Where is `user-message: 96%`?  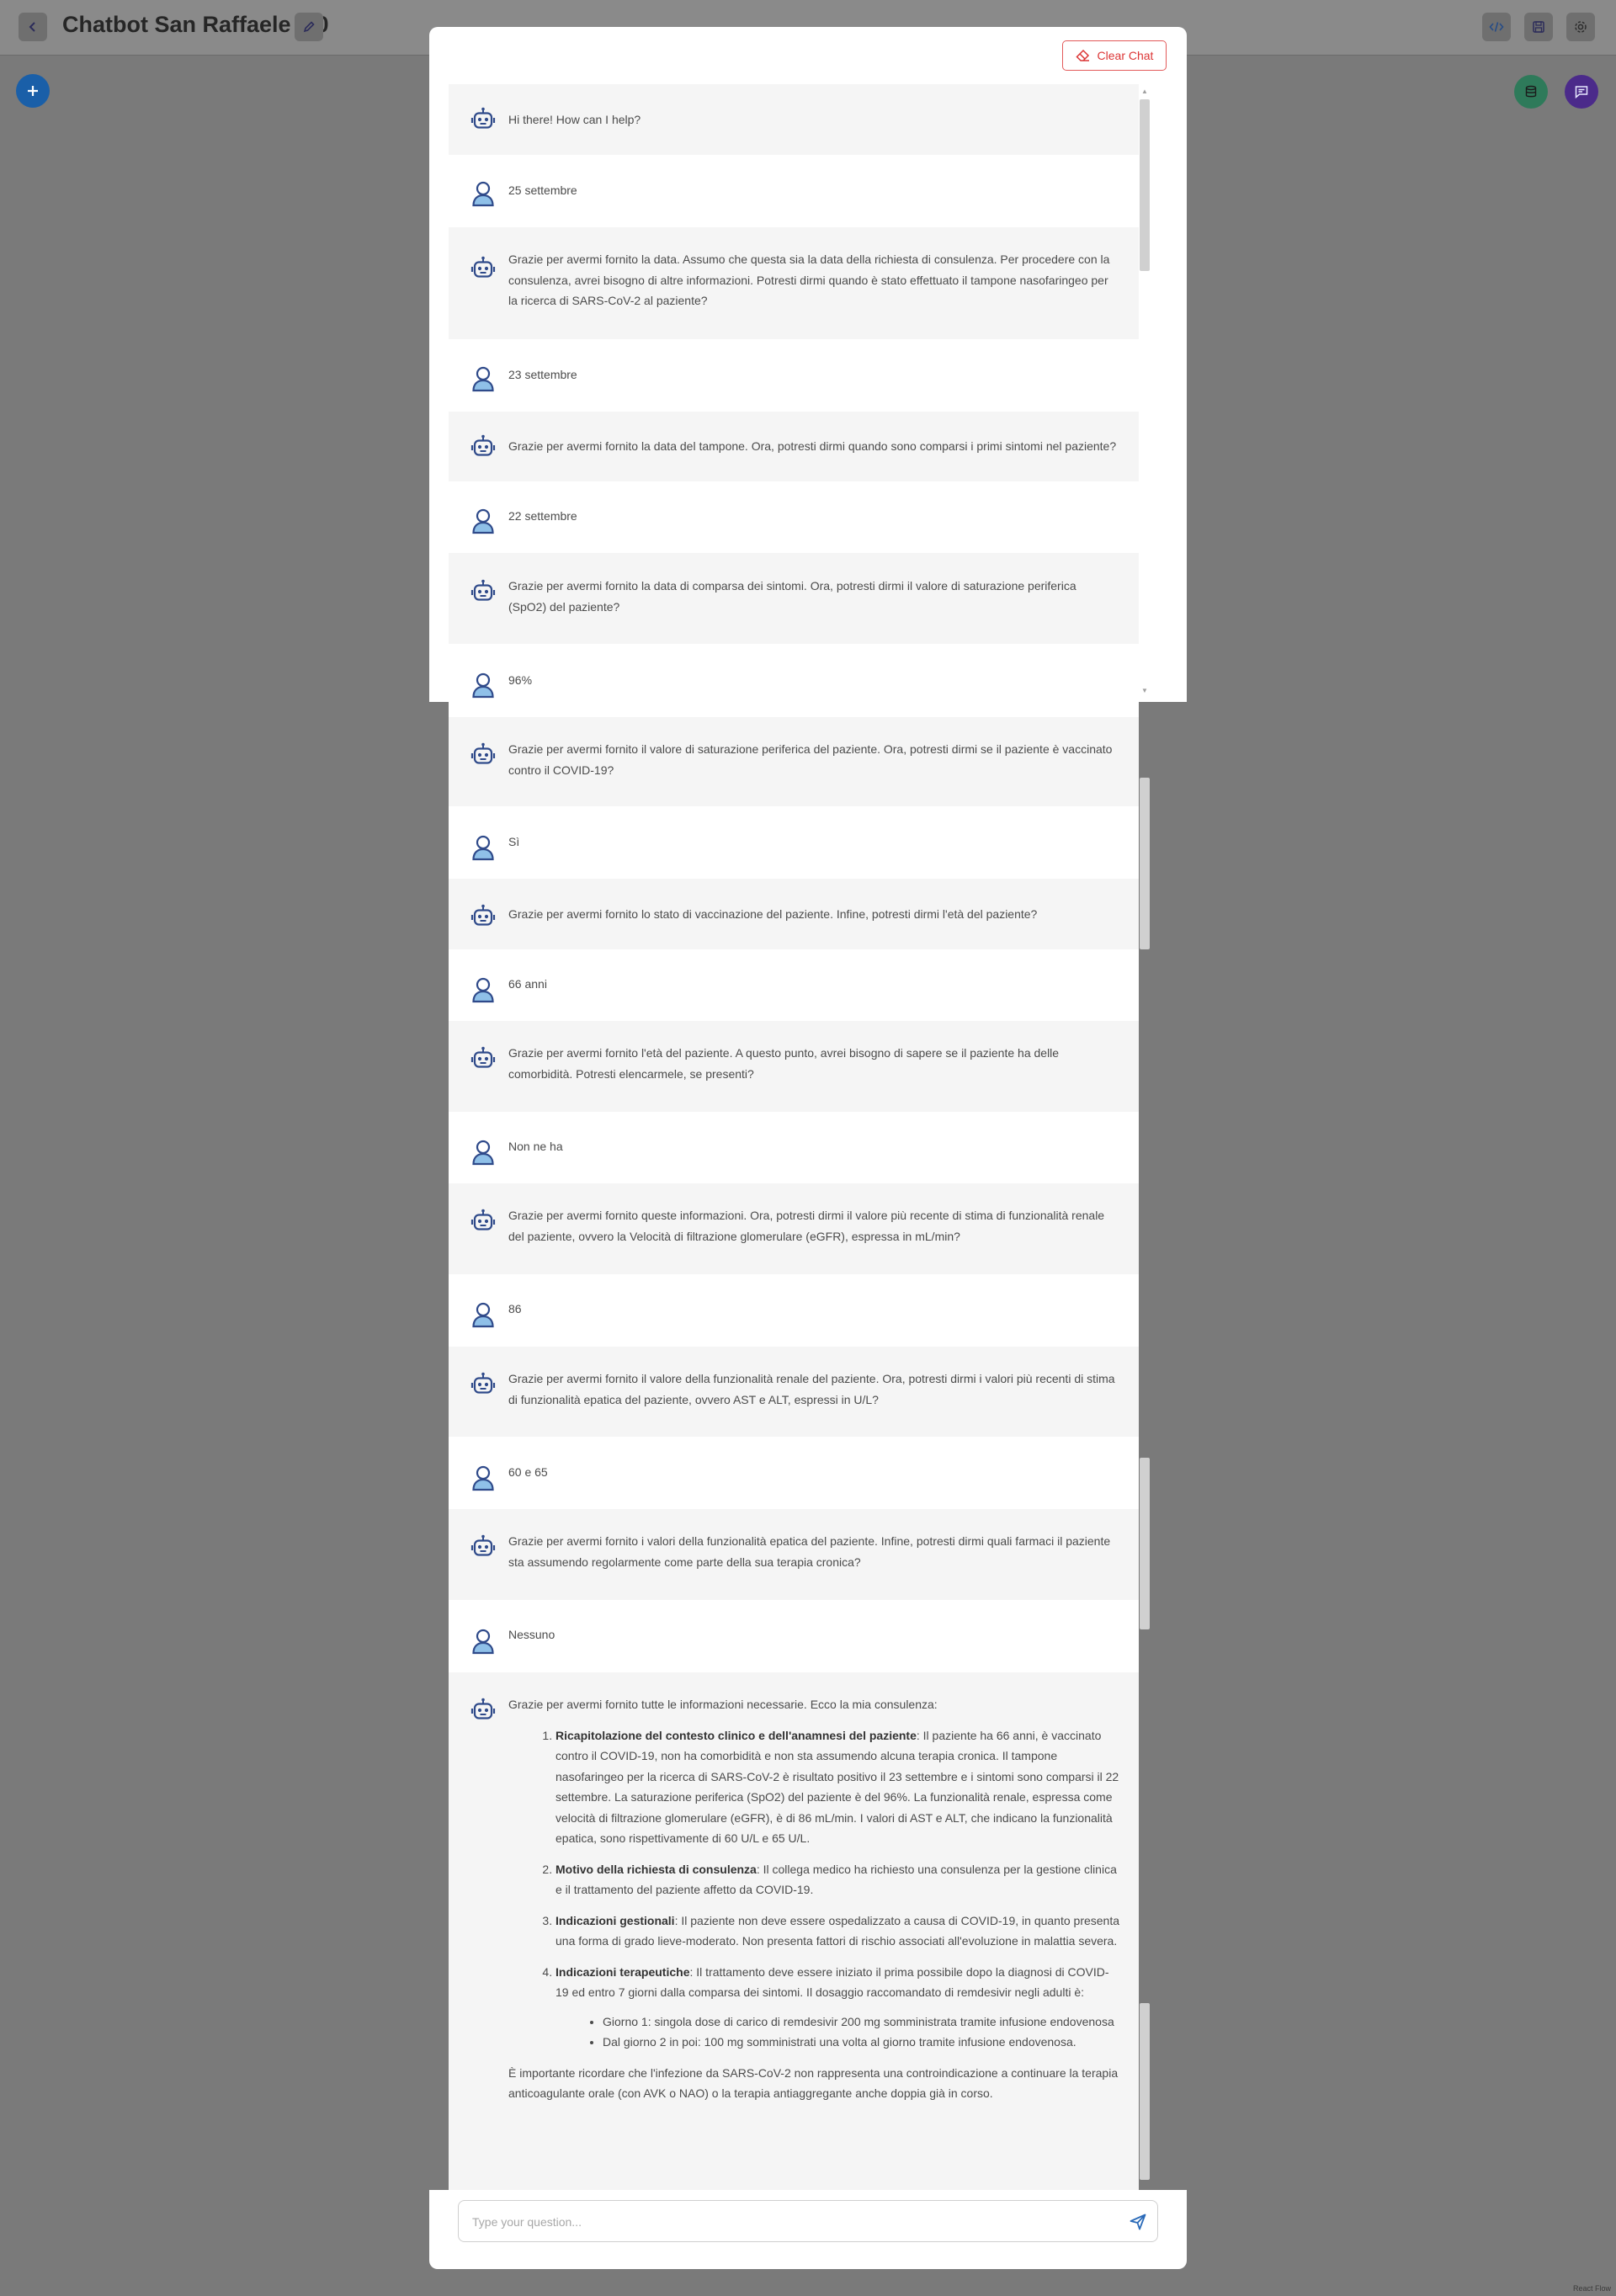
user-message: 96% is located at coordinates (794, 673).